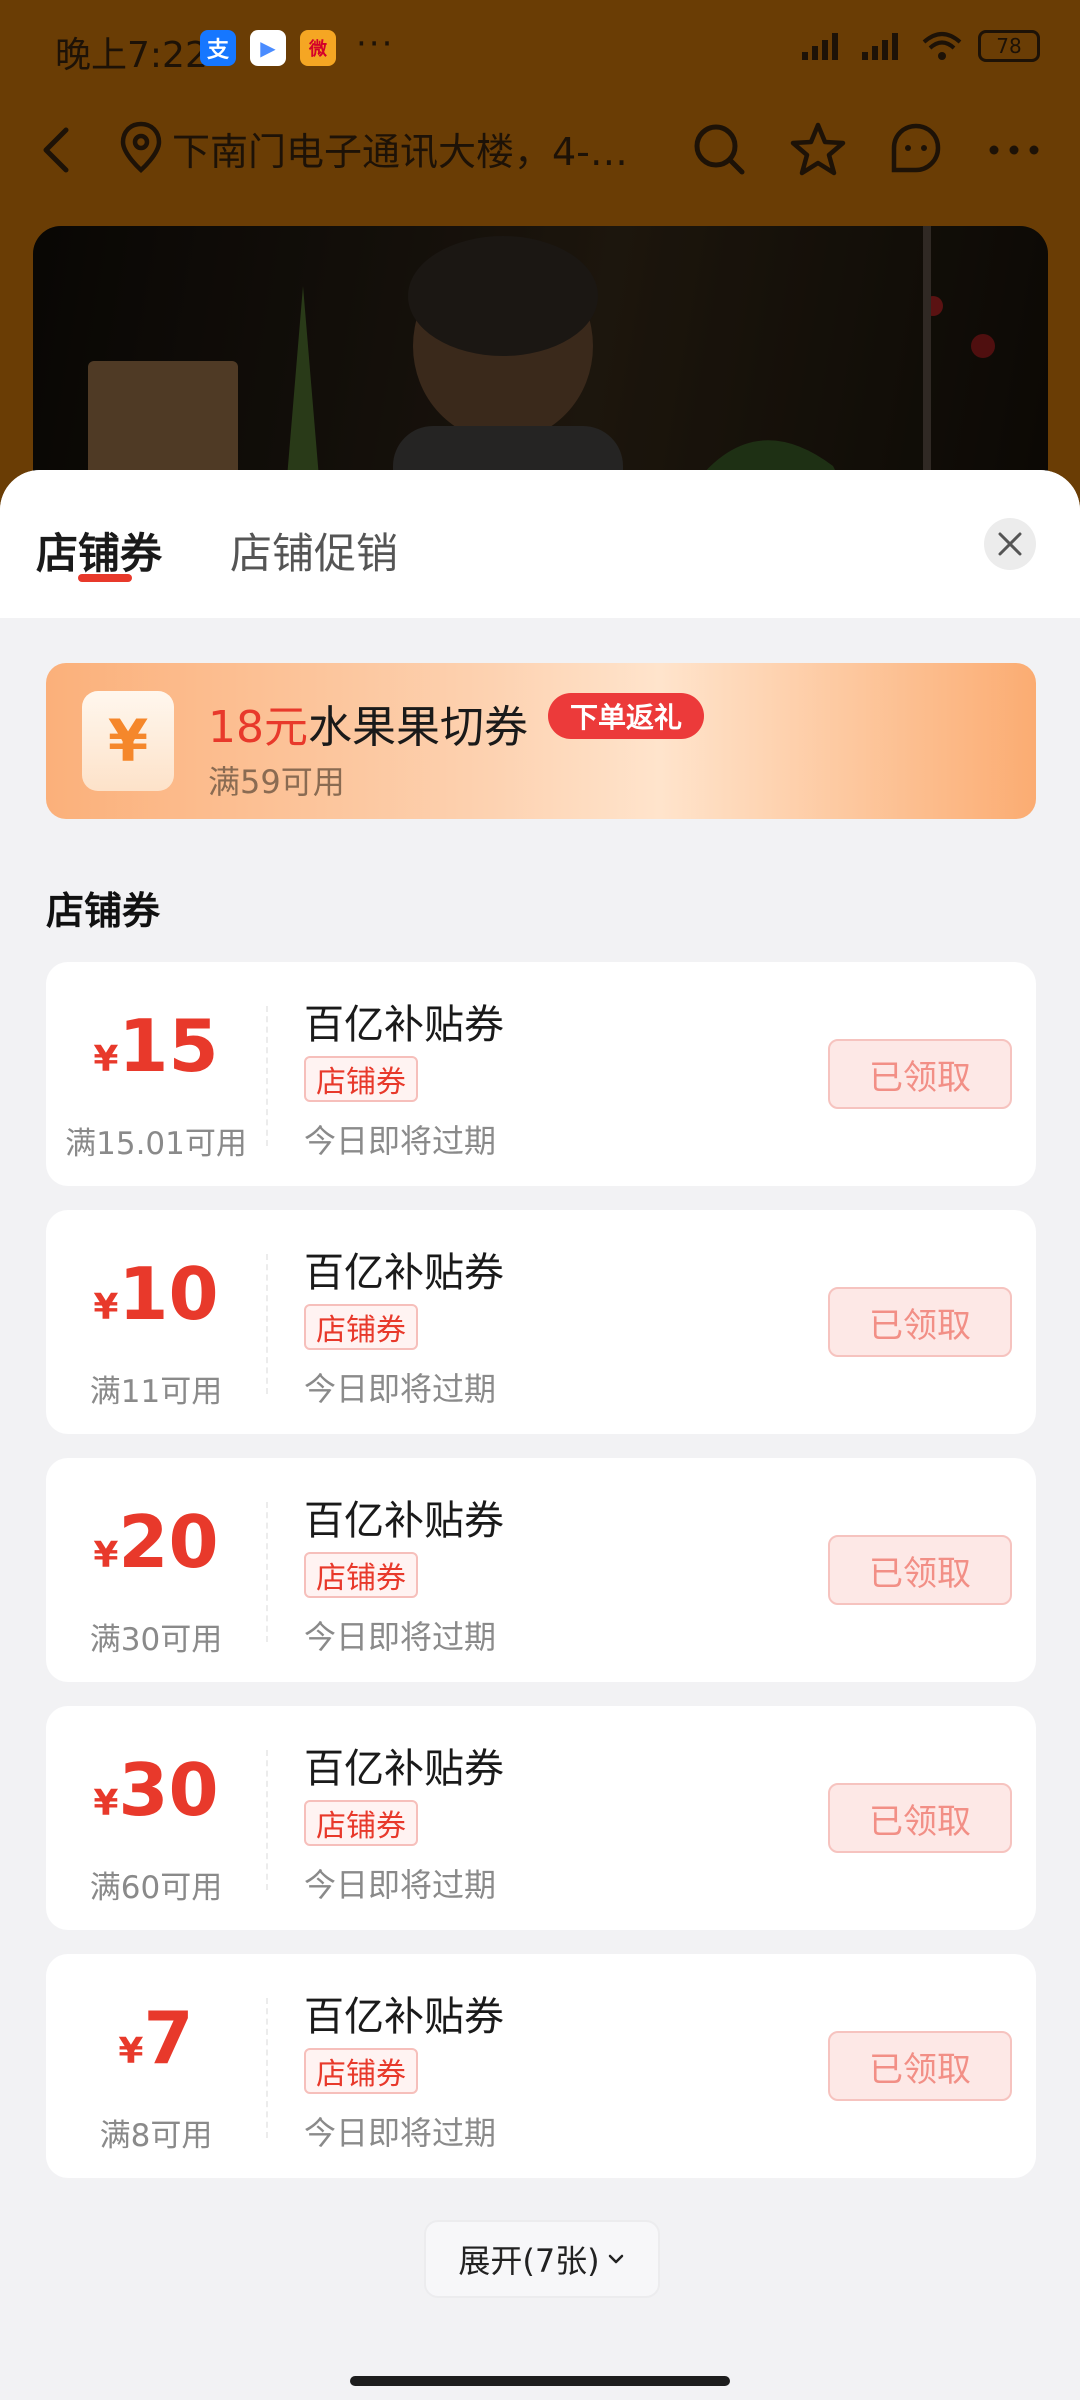 The width and height of the screenshot is (1080, 2400). I want to click on coupon-value: ¥15, so click(156, 1046).